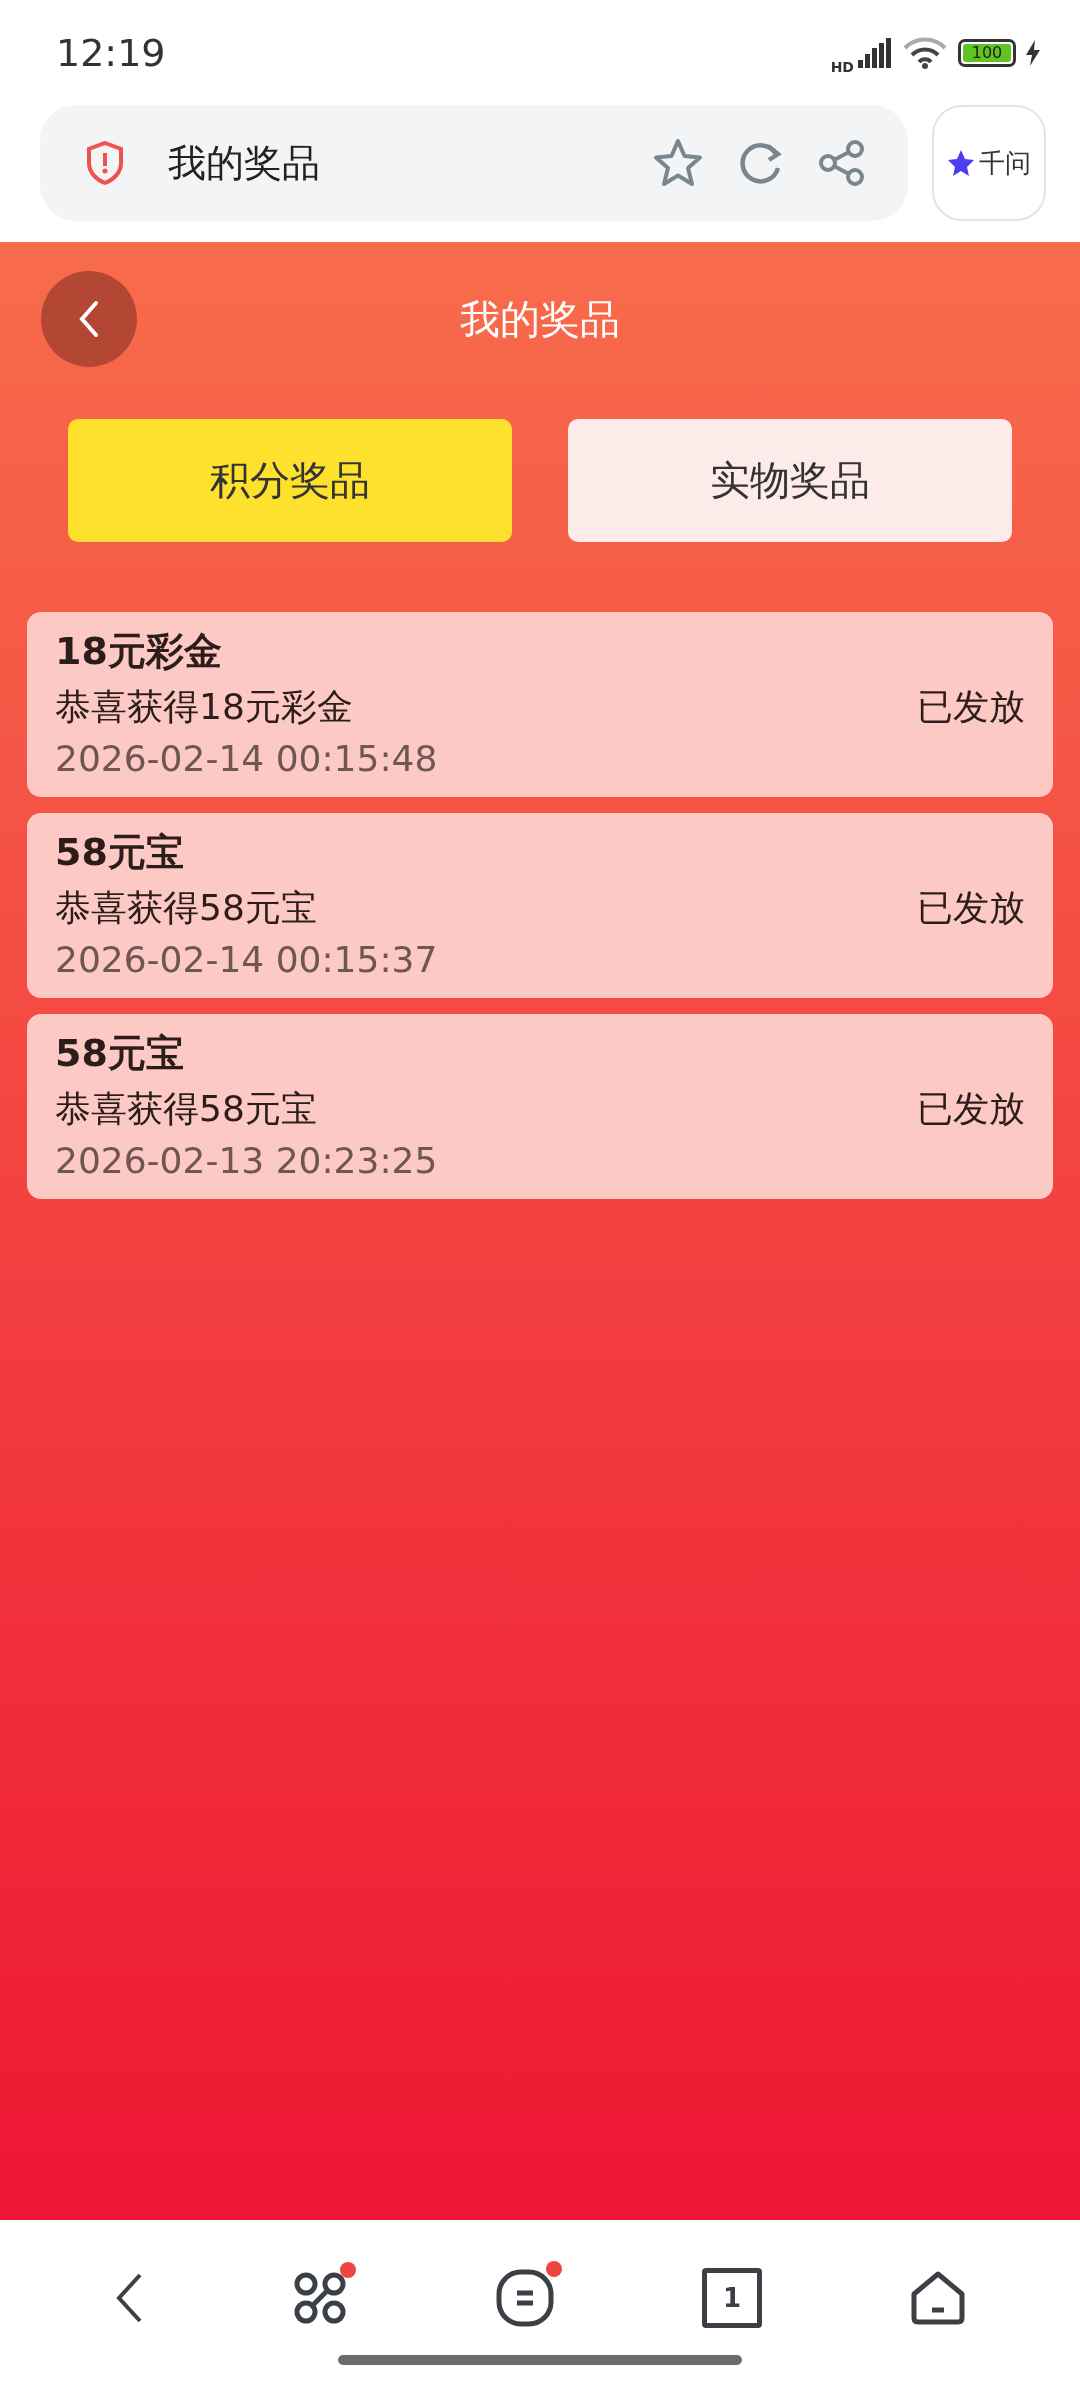 This screenshot has width=1080, height=2400. Describe the element at coordinates (525, 2297) in the screenshot. I see `menu-icon` at that location.